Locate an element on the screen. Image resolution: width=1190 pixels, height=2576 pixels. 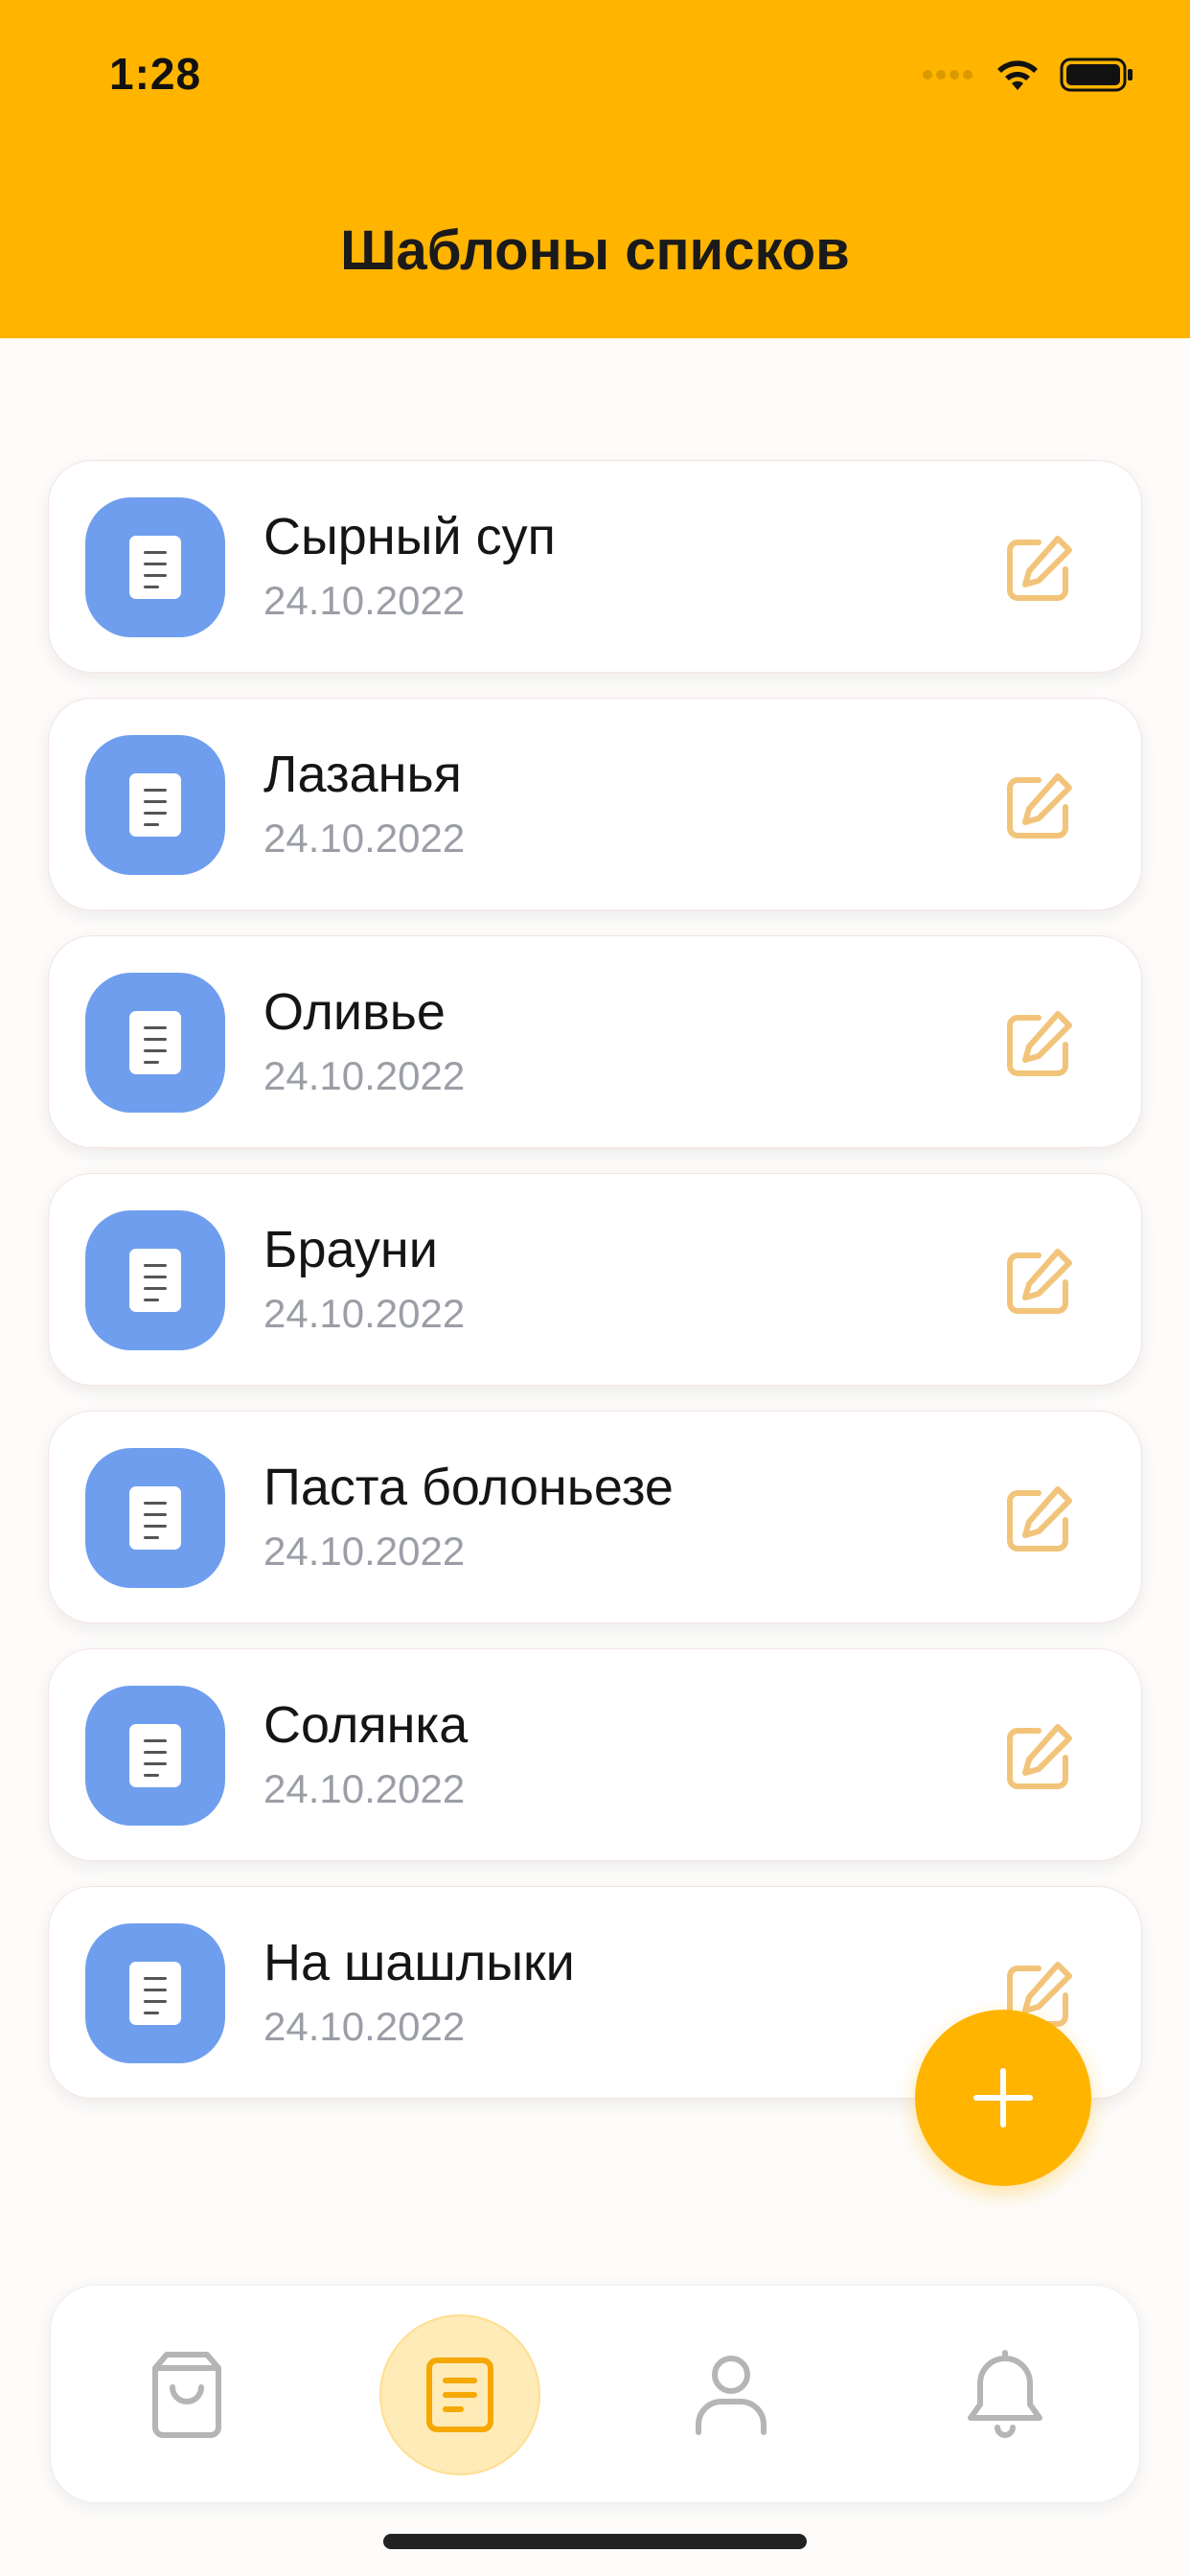
status-time: 1:28 is located at coordinates (155, 74).